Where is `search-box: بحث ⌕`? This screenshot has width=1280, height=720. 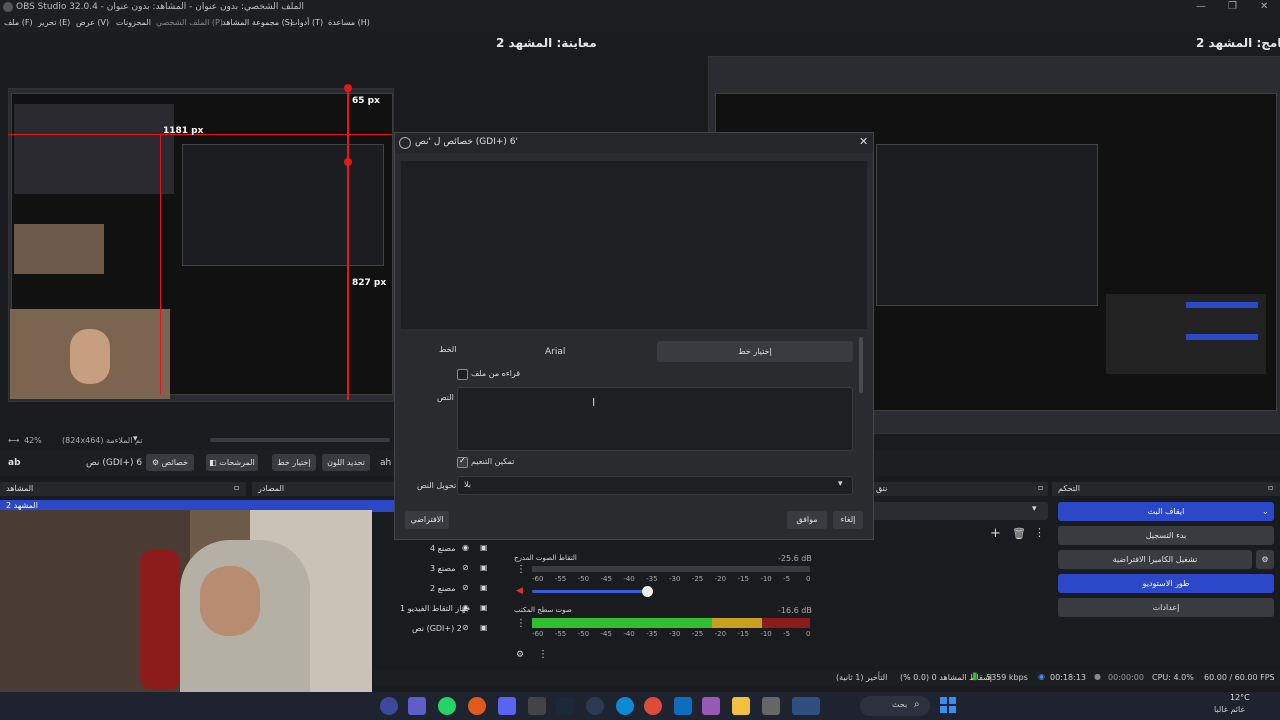
search-box: بحث ⌕ is located at coordinates (895, 706).